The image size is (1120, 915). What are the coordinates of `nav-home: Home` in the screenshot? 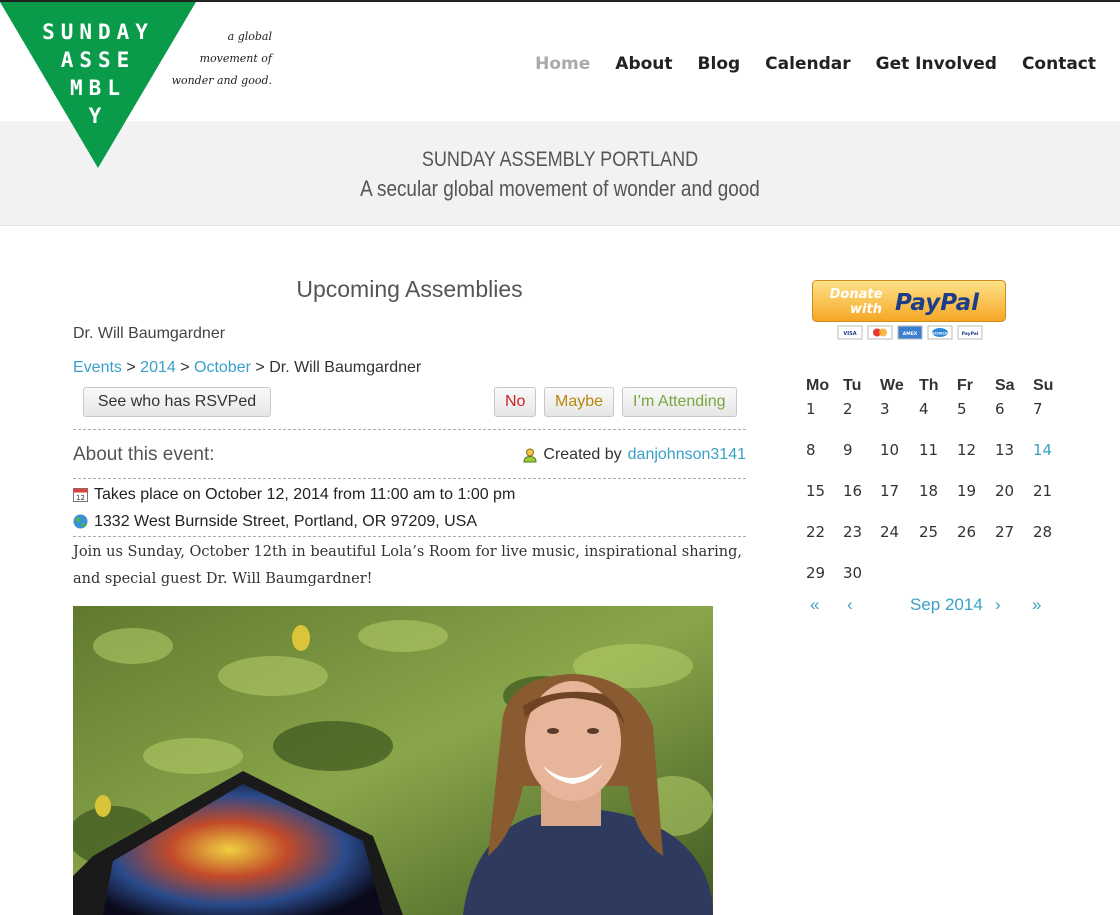 It's located at (562, 64).